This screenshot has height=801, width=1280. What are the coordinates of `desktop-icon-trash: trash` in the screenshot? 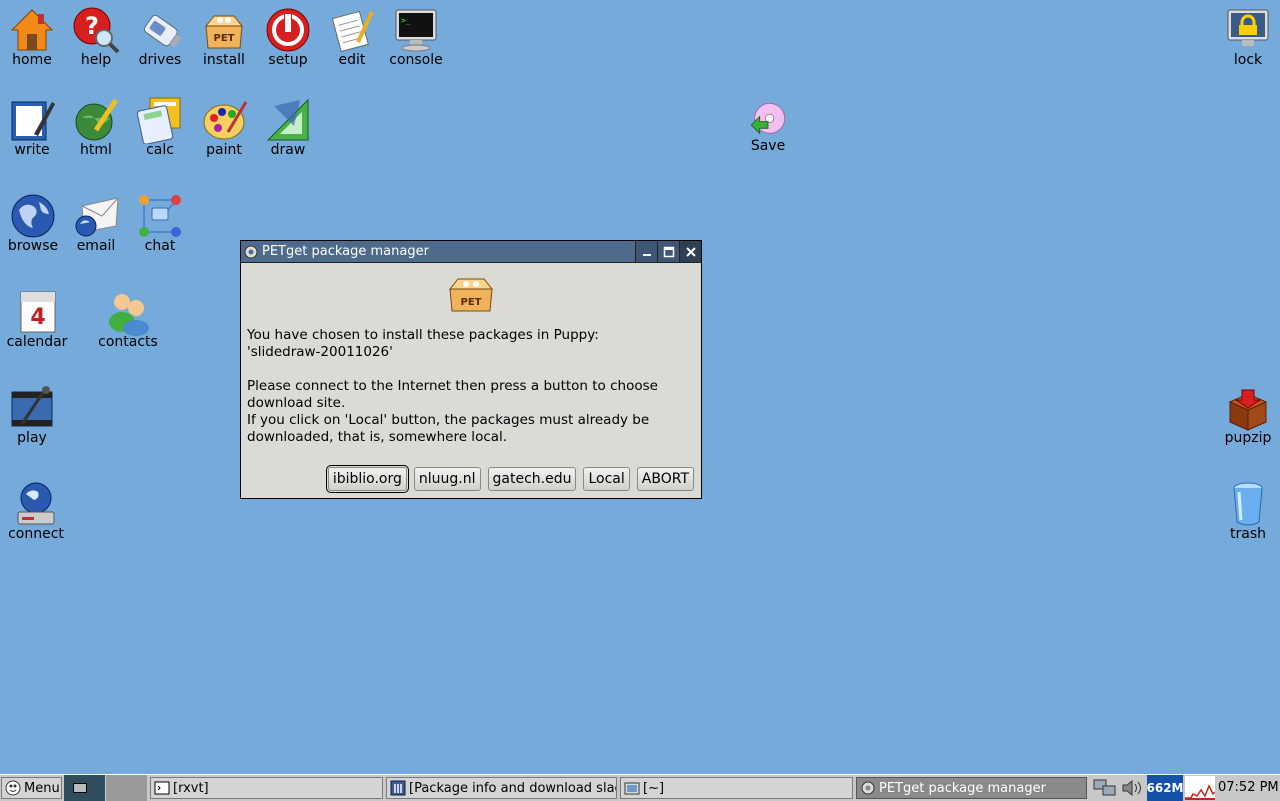 It's located at (1246, 511).